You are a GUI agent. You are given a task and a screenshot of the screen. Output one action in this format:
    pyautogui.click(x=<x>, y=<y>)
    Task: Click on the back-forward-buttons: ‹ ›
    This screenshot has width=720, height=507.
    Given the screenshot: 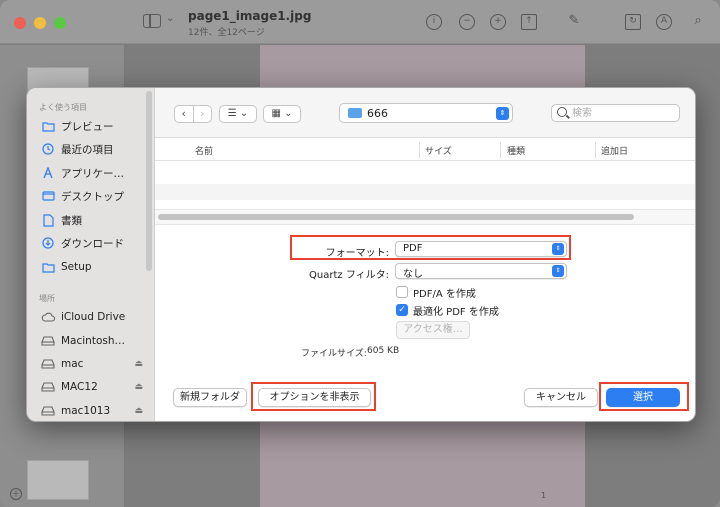 What is the action you would take?
    pyautogui.click(x=193, y=114)
    